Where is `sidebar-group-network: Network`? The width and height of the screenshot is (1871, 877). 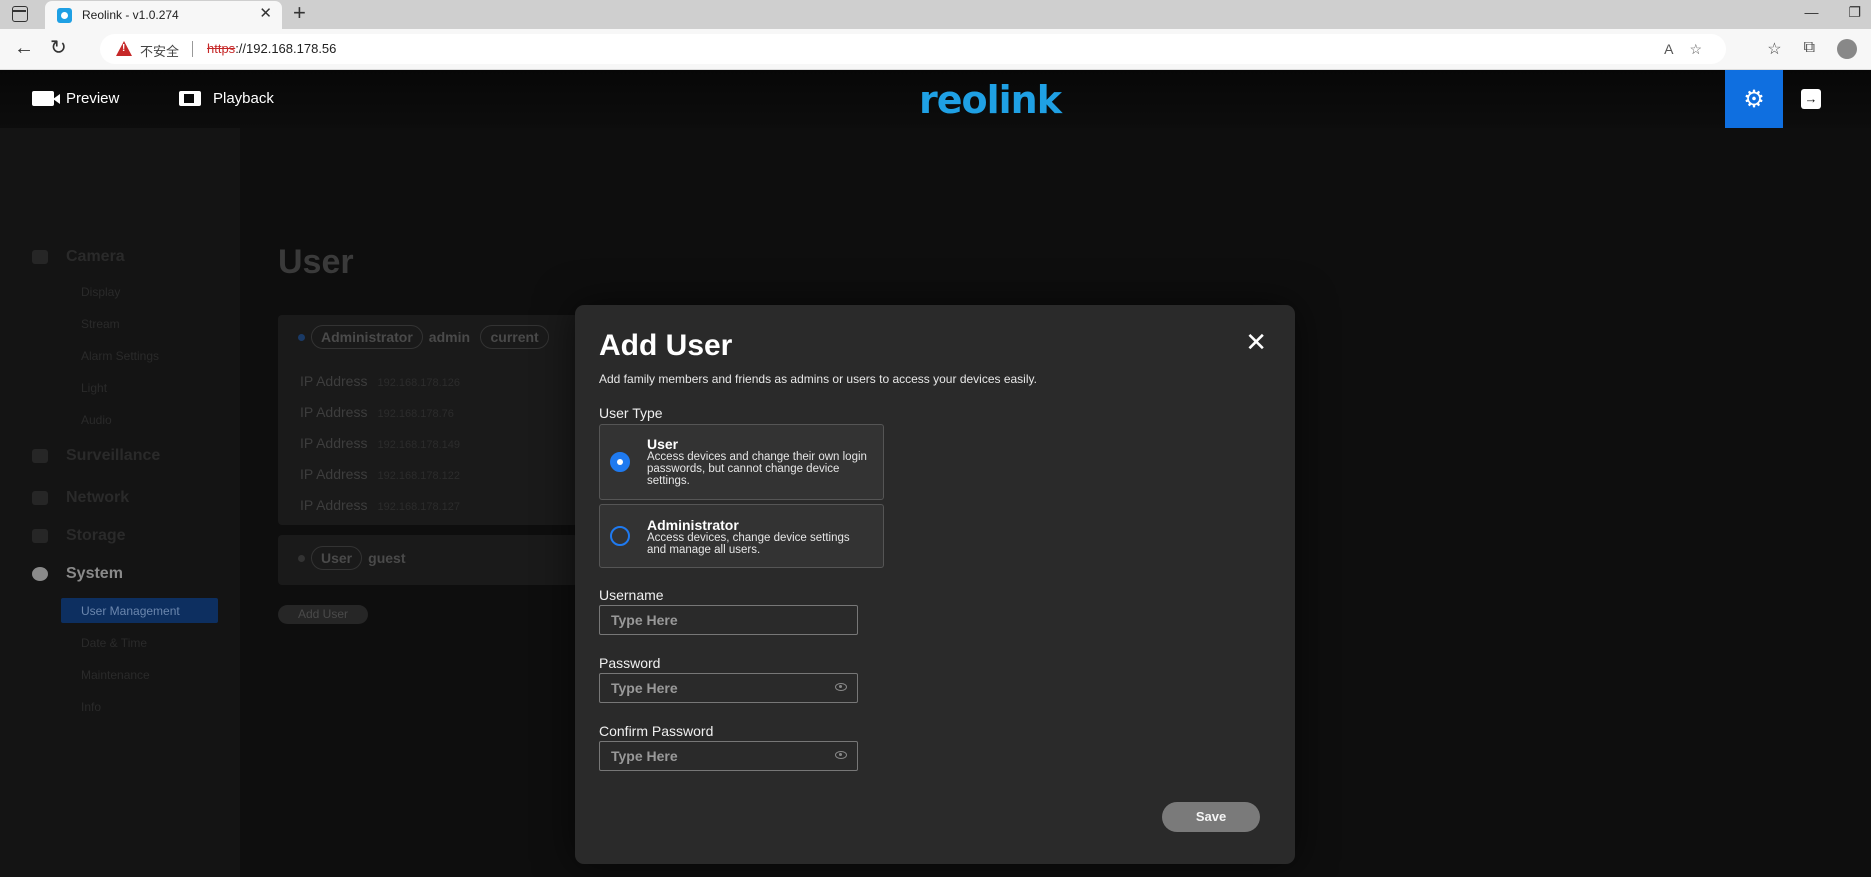 sidebar-group-network: Network is located at coordinates (80, 498).